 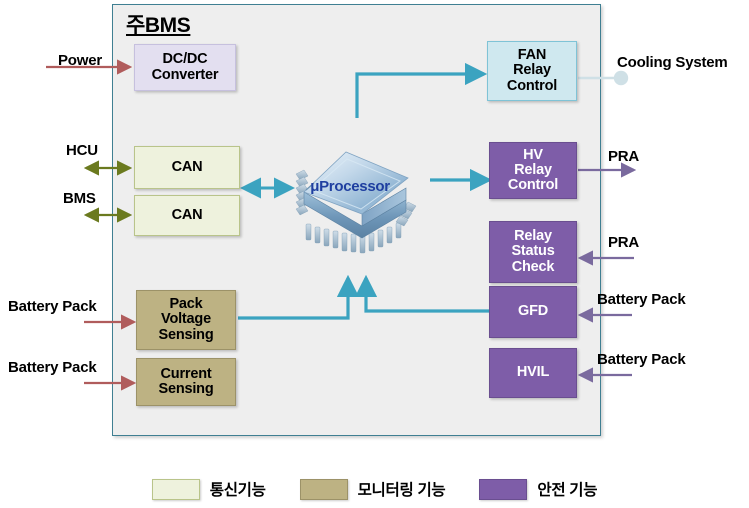 I want to click on node-relay-status-check: Relay Status Check, so click(x=533, y=252).